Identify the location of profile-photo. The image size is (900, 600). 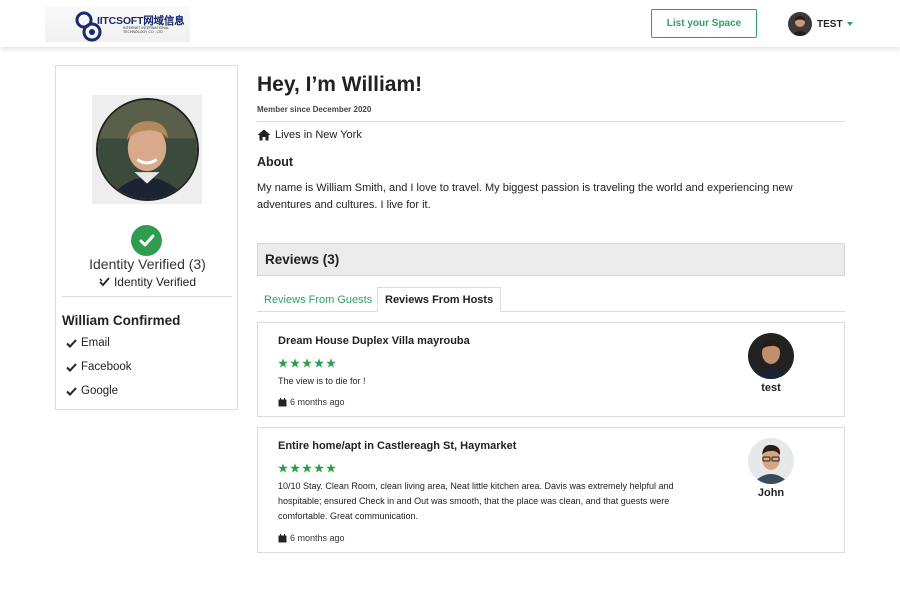
(147, 149).